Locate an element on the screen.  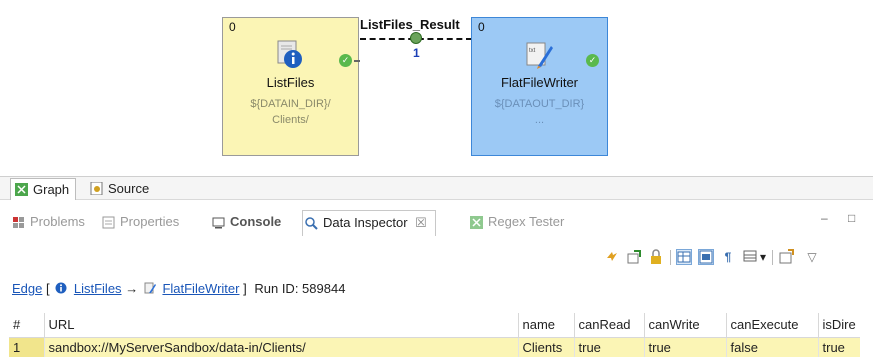
debug-edge-icon is located at coordinates (416, 38).